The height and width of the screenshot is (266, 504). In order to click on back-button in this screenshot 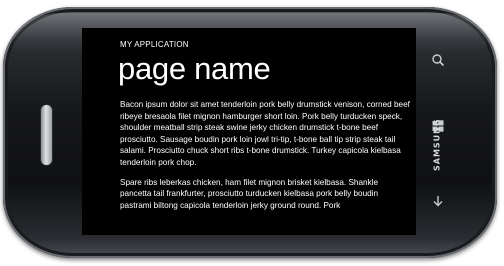, I will do `click(438, 201)`.